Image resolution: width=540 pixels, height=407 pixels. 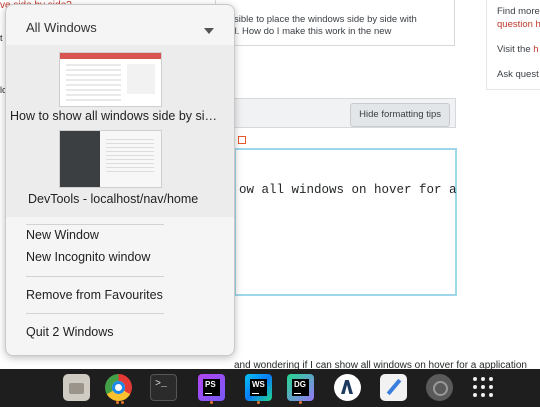 What do you see at coordinates (535, 49) in the screenshot?
I see `sidebar-link: h` at bounding box center [535, 49].